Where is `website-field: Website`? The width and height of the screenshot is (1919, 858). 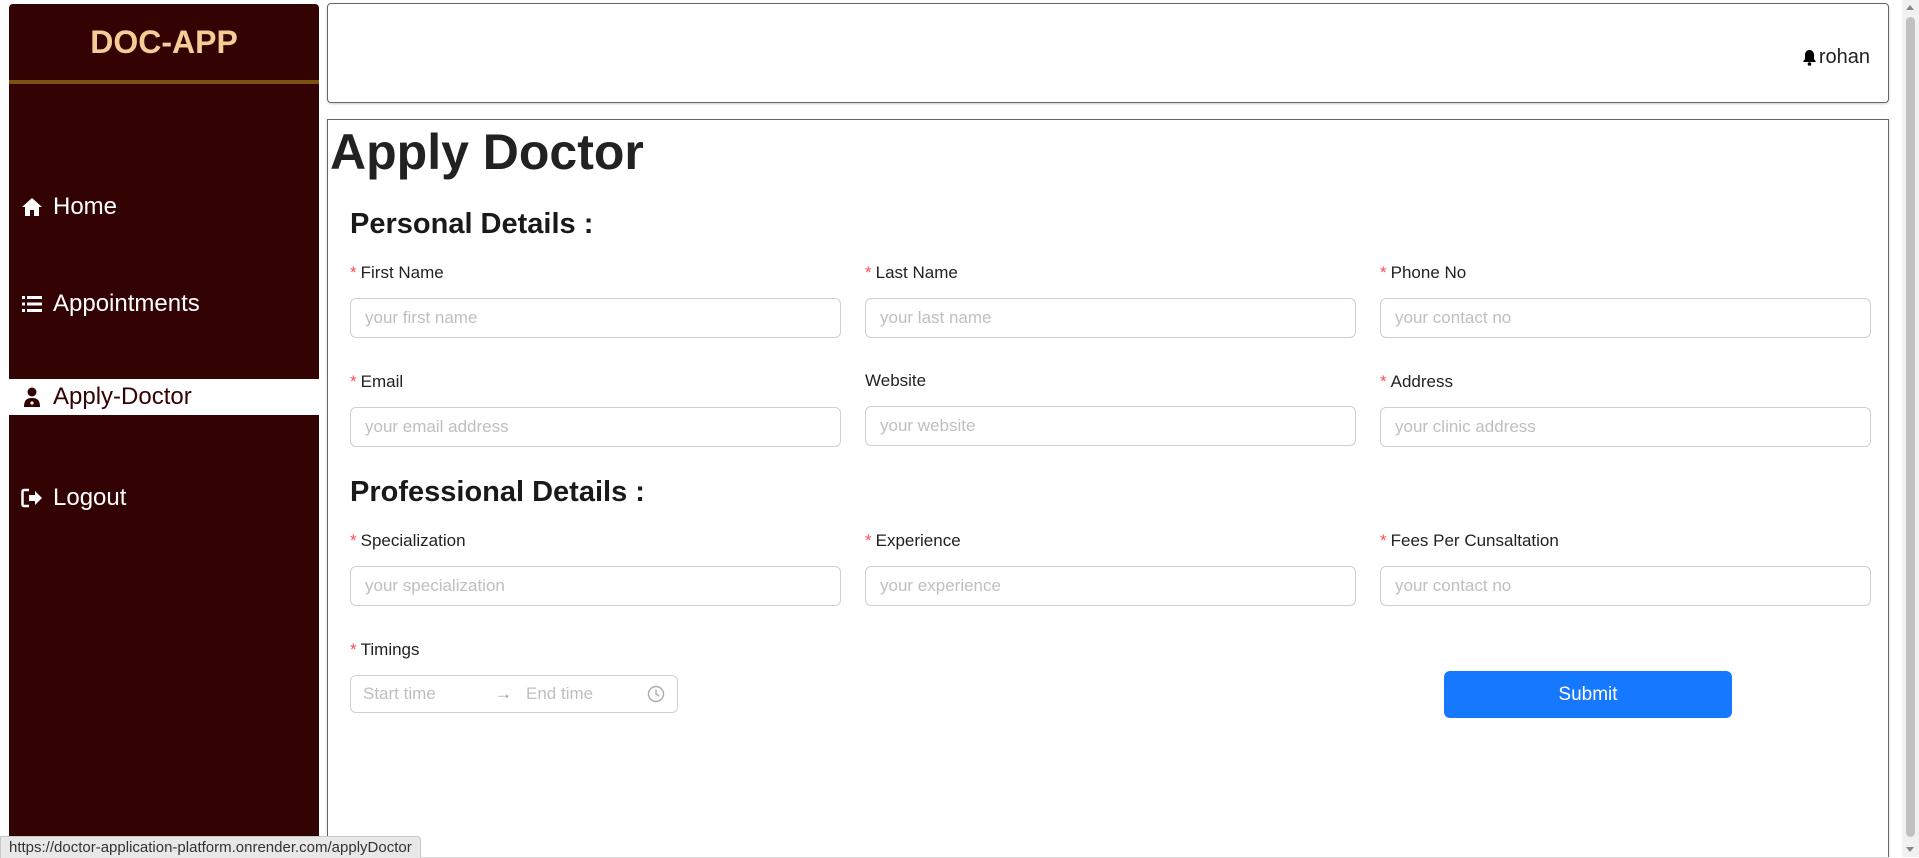 website-field: Website is located at coordinates (1110, 408).